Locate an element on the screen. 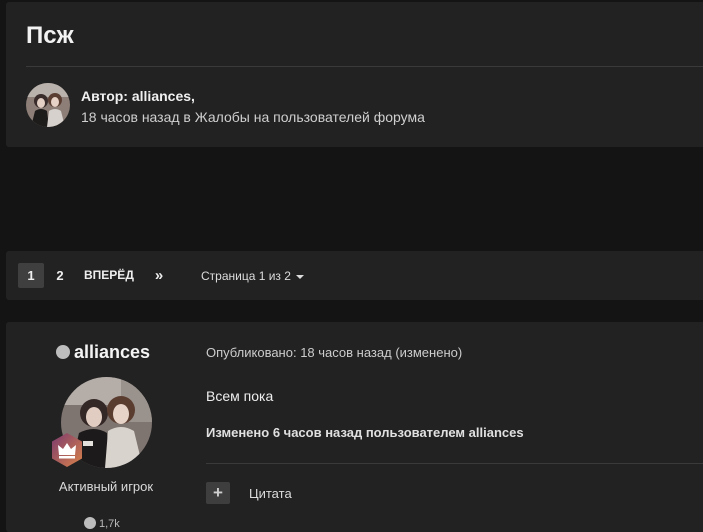 The image size is (703, 532). author-avatar is located at coordinates (48, 105).